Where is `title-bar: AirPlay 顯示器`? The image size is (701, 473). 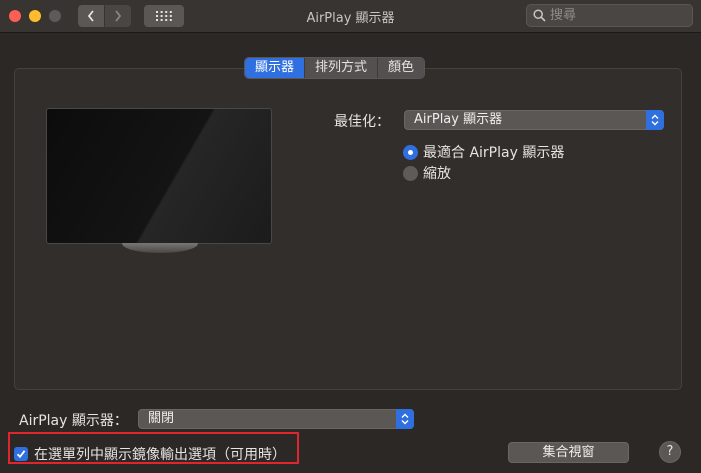 title-bar: AirPlay 顯示器 is located at coordinates (350, 16).